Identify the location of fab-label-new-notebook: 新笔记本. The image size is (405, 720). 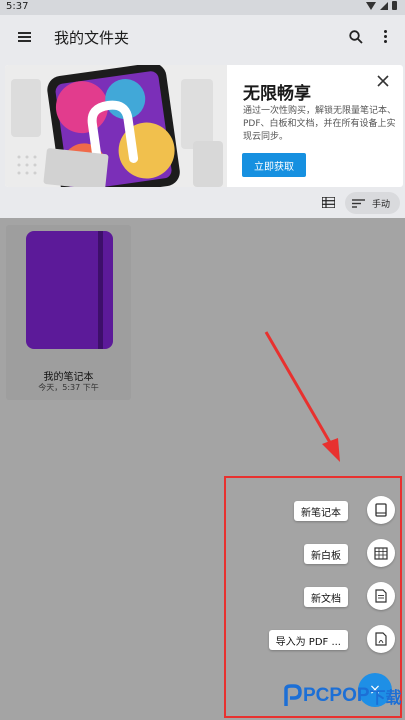
(321, 511).